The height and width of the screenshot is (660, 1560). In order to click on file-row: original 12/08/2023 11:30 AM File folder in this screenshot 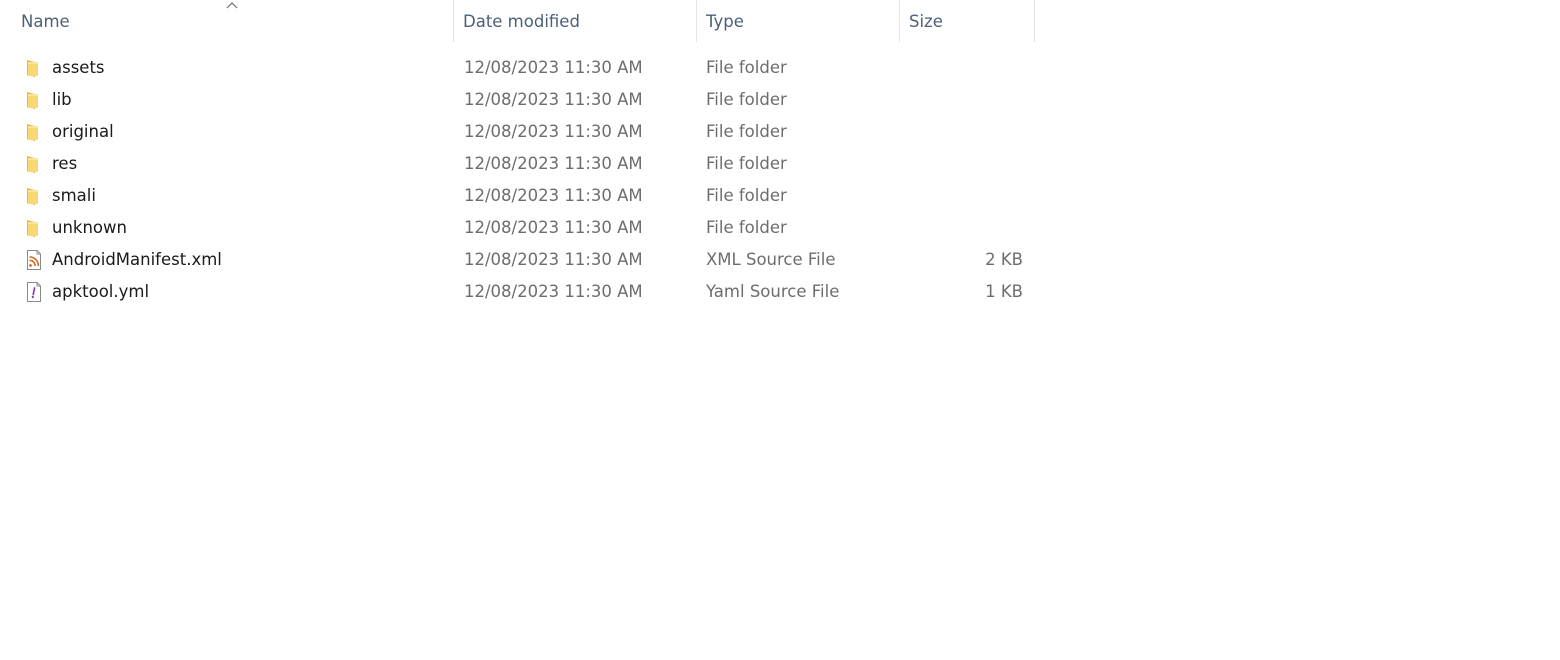, I will do `click(517, 132)`.